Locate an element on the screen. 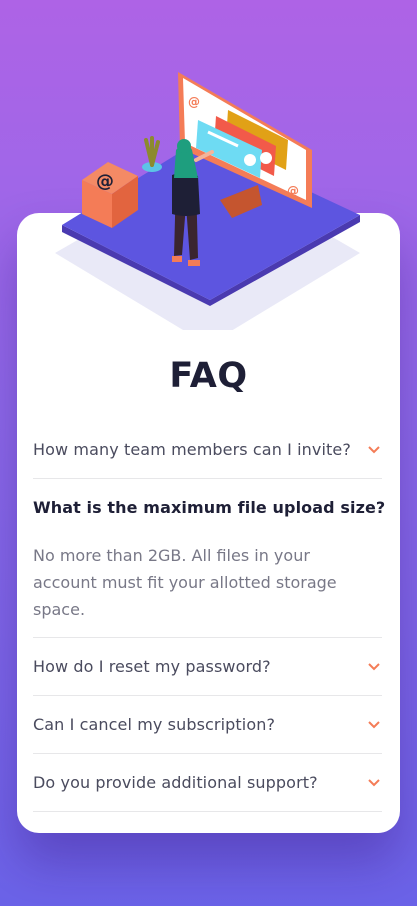  faq-question-text: How many team members can I invite? is located at coordinates (192, 449).